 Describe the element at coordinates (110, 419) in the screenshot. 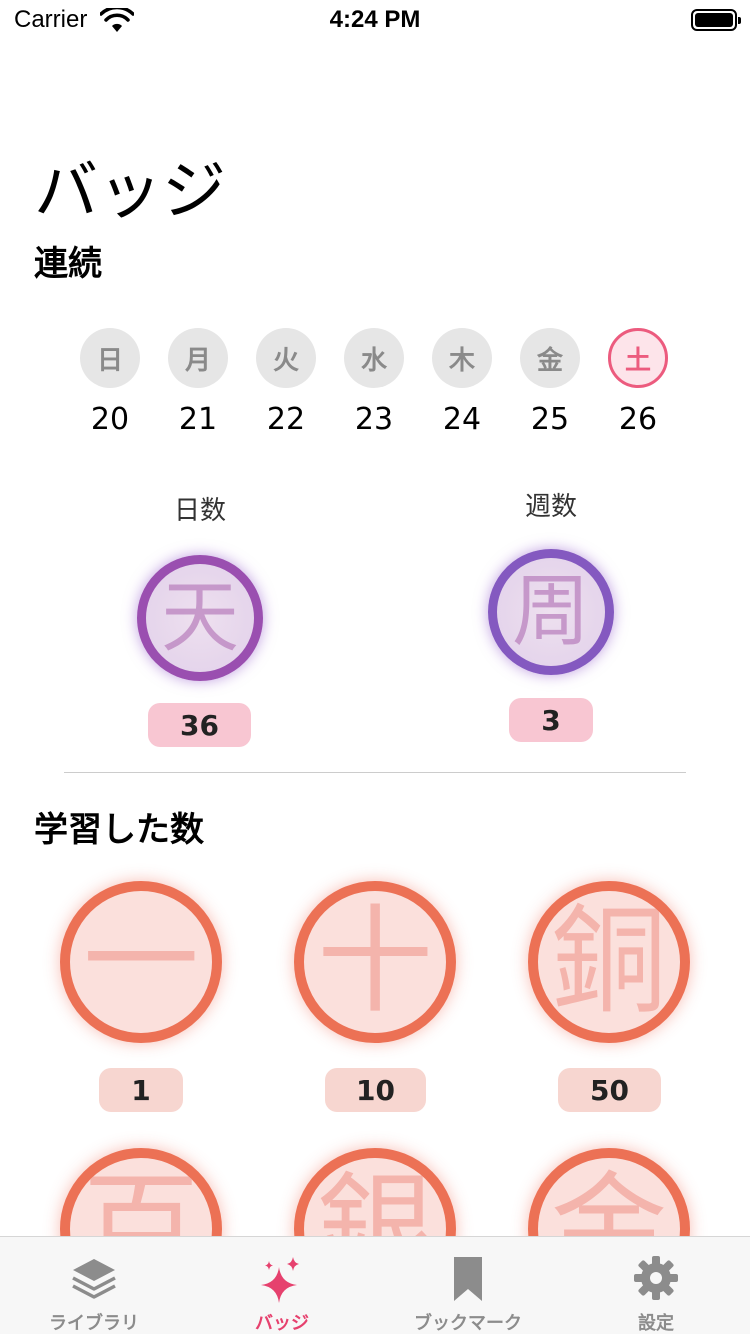

I see `day-date: 20` at that location.